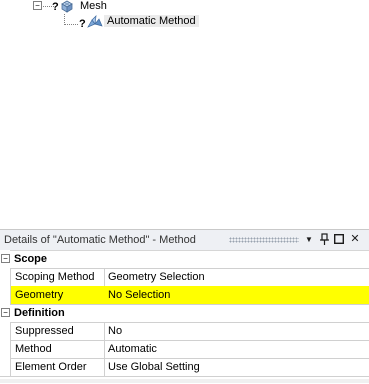  I want to click on collapse-definition-toggle: −, so click(5, 312).